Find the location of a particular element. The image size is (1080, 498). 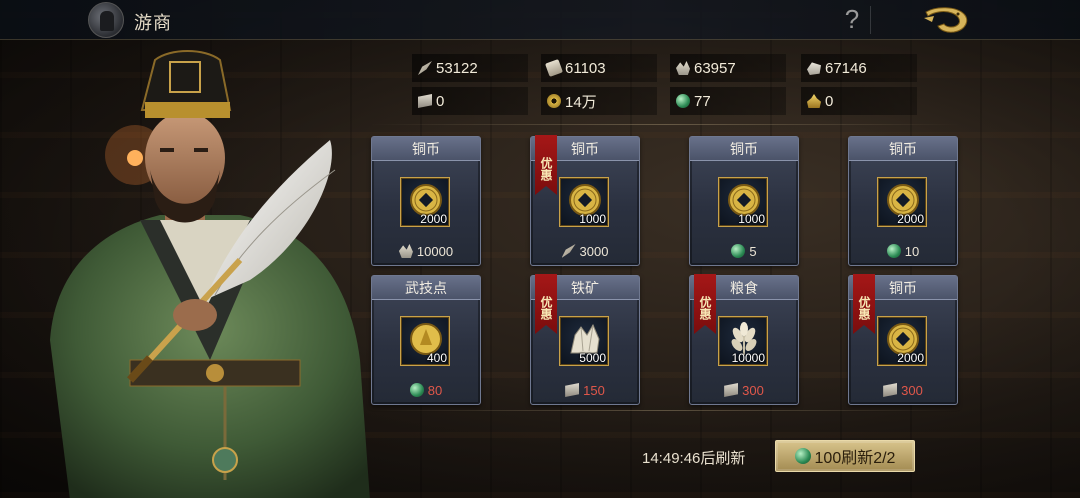

resource-stone: 67146 is located at coordinates (859, 68).